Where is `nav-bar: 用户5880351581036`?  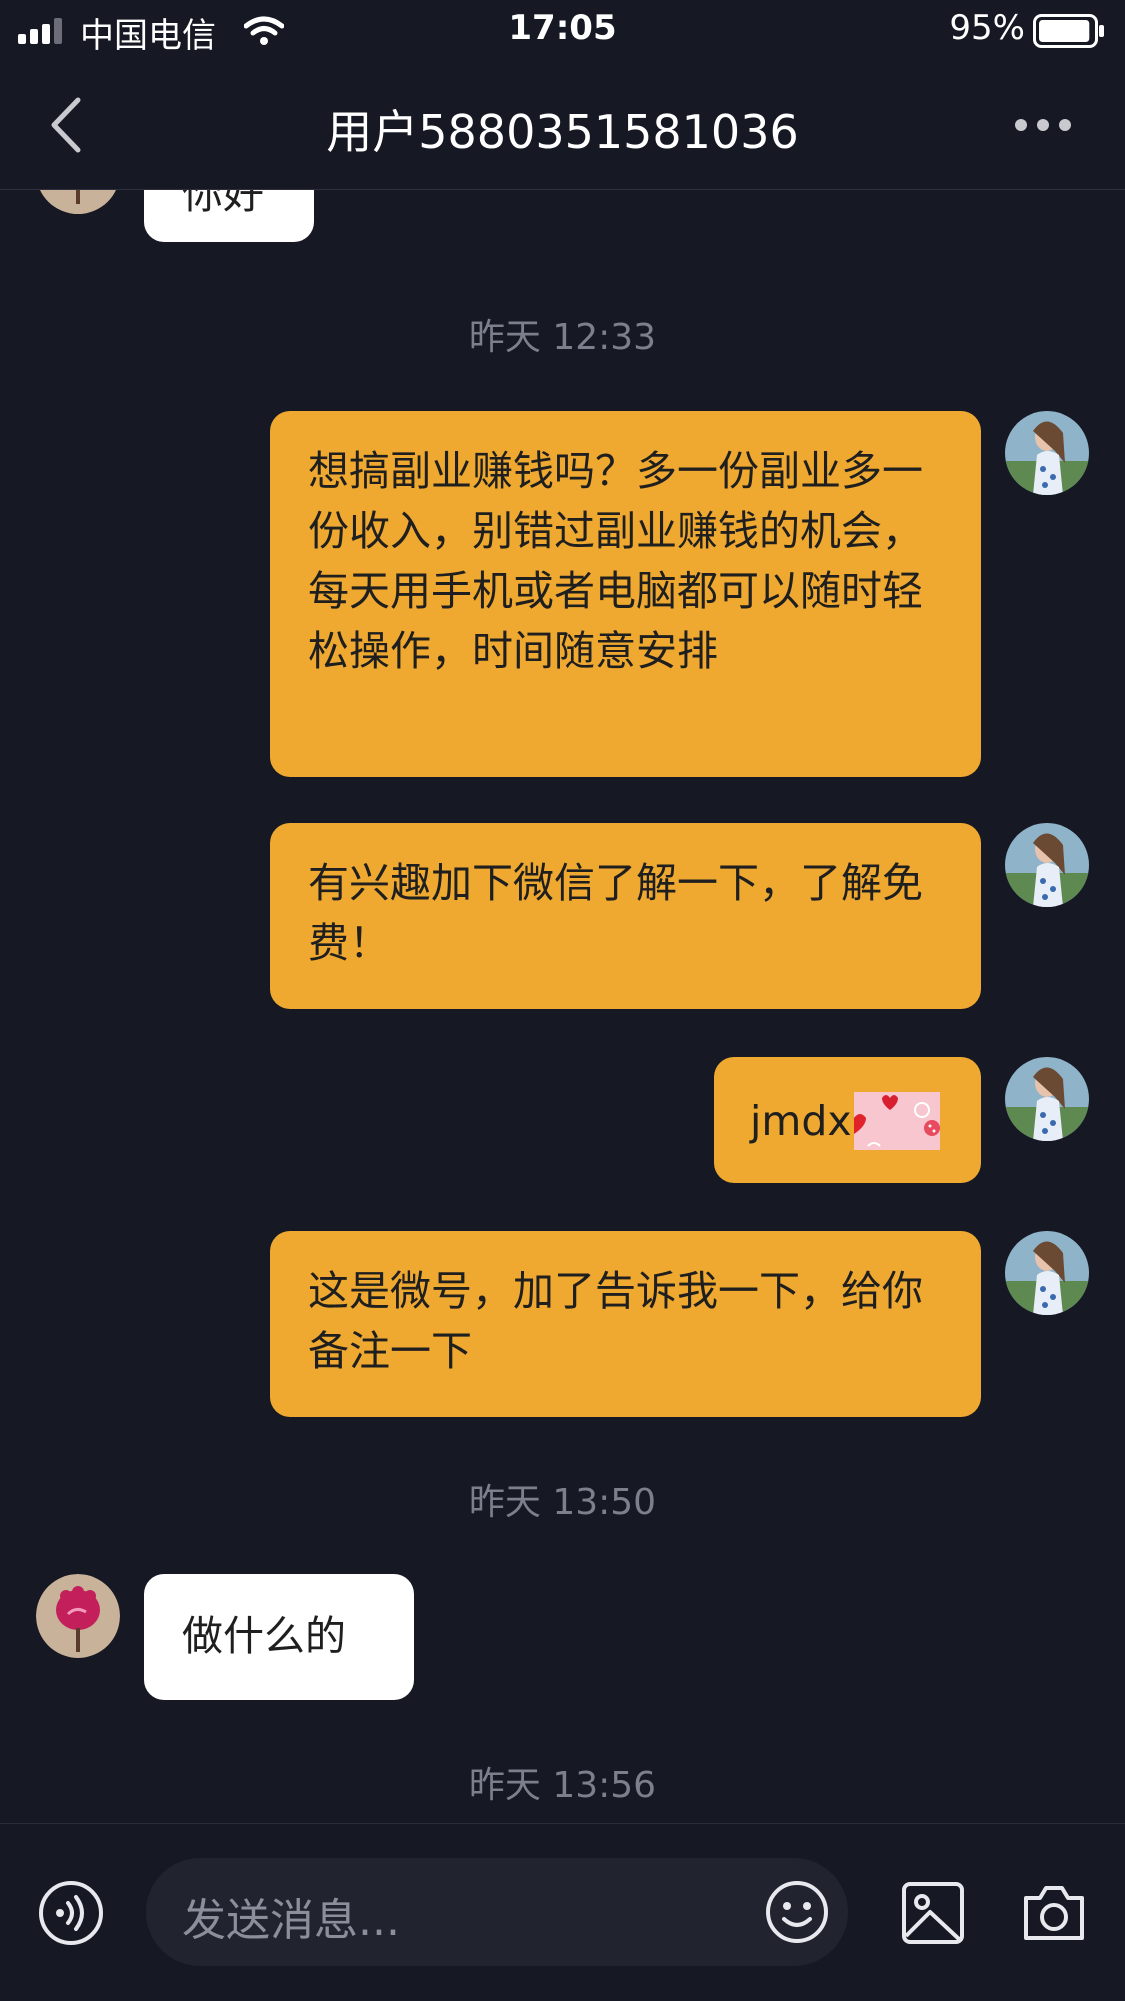
nav-bar: 用户5880351581036 is located at coordinates (562, 126).